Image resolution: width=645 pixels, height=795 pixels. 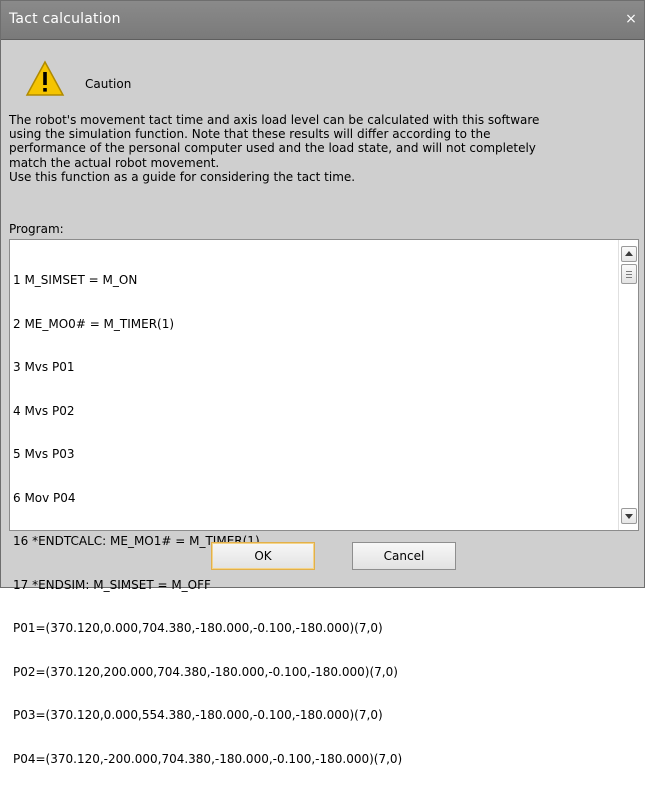 I want to click on chevron-down-icon, so click(x=629, y=516).